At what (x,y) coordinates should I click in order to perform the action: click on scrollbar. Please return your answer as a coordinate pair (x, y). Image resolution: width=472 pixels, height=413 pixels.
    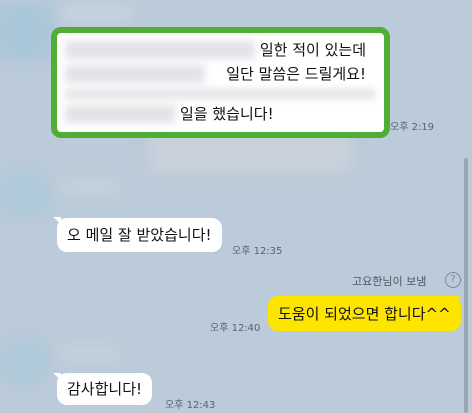
    Looking at the image, I should click on (466, 285).